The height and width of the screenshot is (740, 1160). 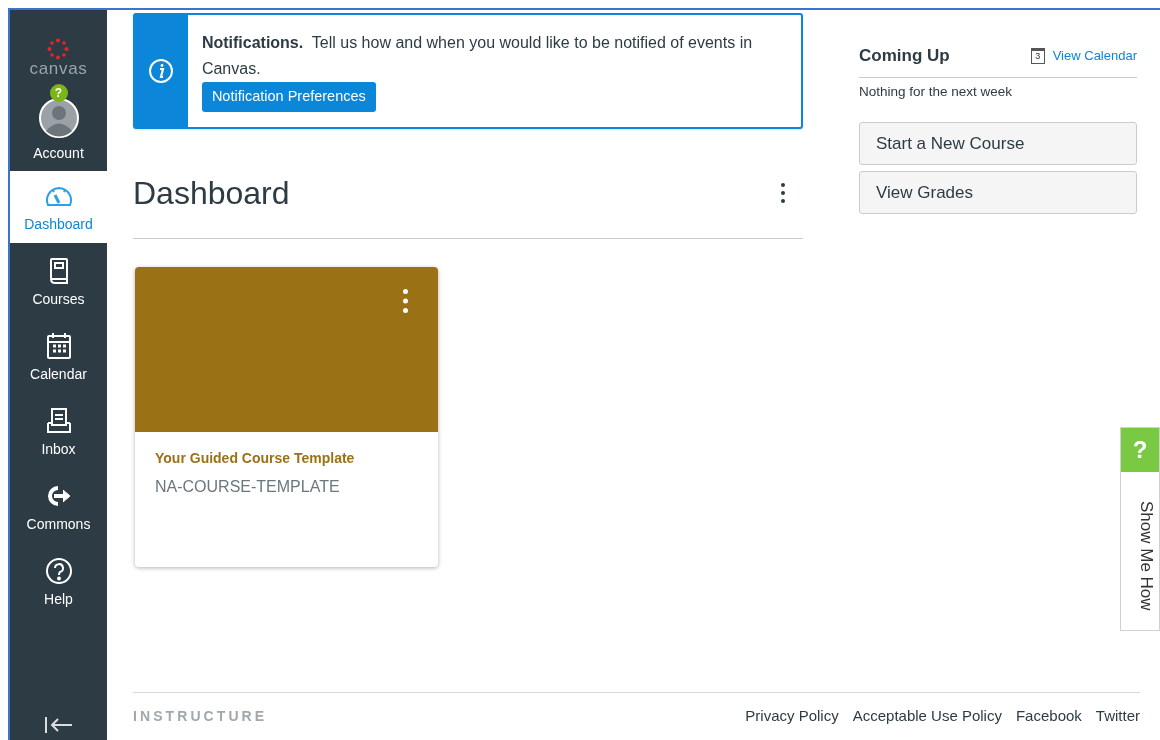 I want to click on nav-link: Courses, so click(x=58, y=282).